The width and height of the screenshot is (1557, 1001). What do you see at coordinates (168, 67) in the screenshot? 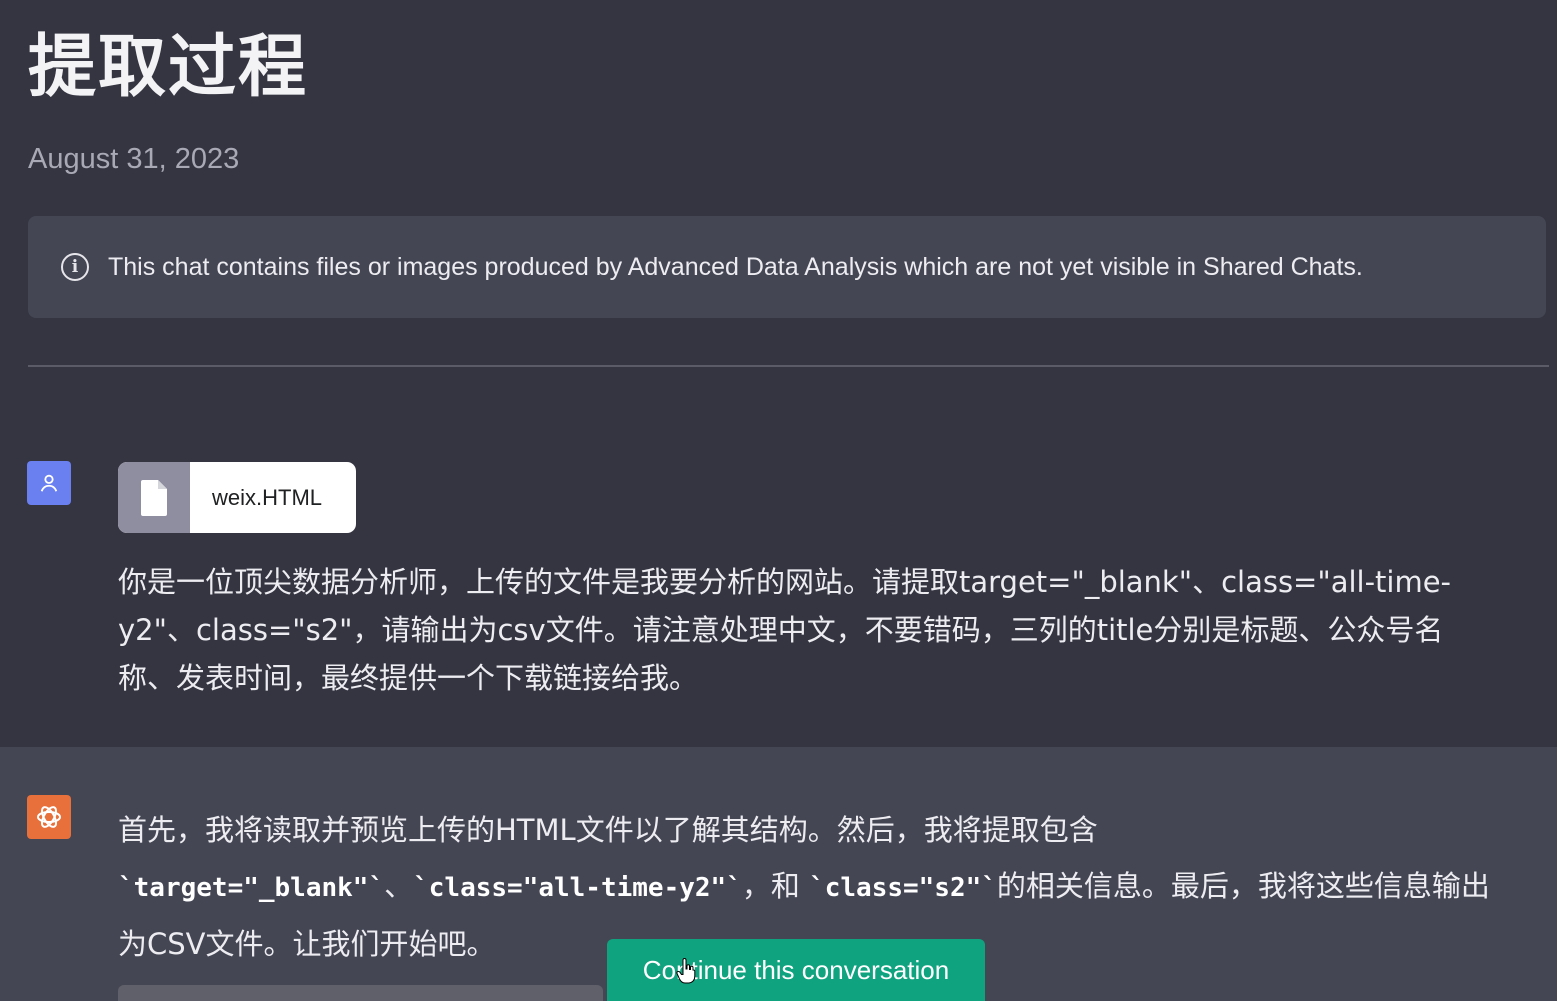
I see `page-title: 提取过程` at bounding box center [168, 67].